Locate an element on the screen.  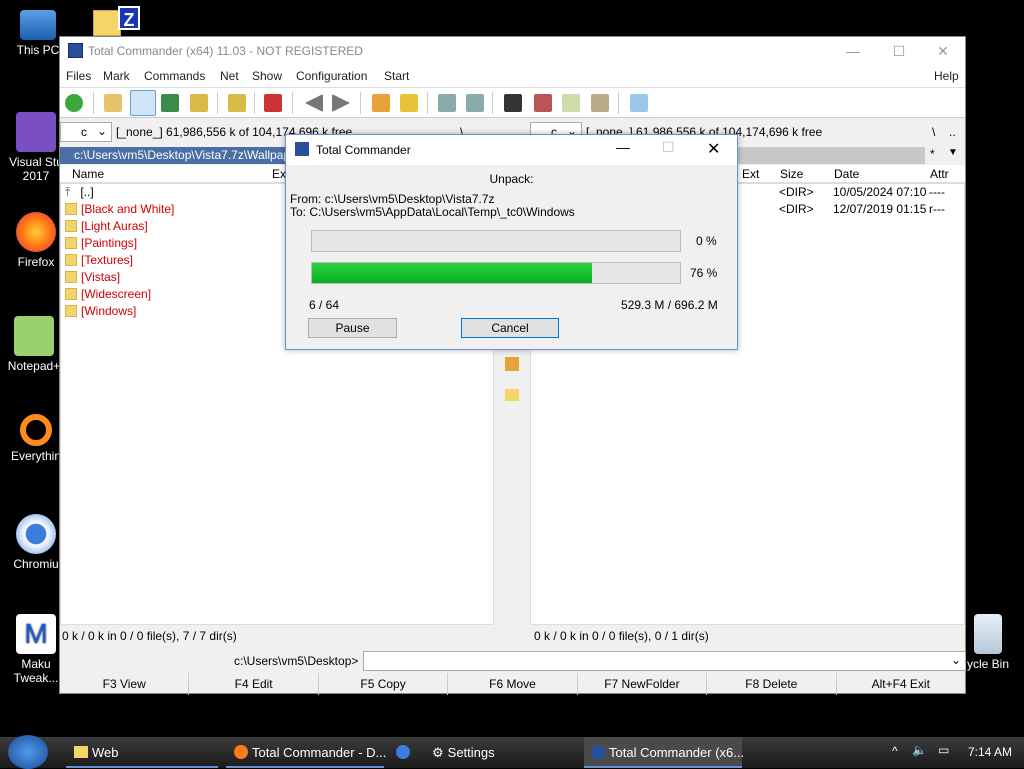
right-header-ext: Ext is located at coordinates (750, 174).